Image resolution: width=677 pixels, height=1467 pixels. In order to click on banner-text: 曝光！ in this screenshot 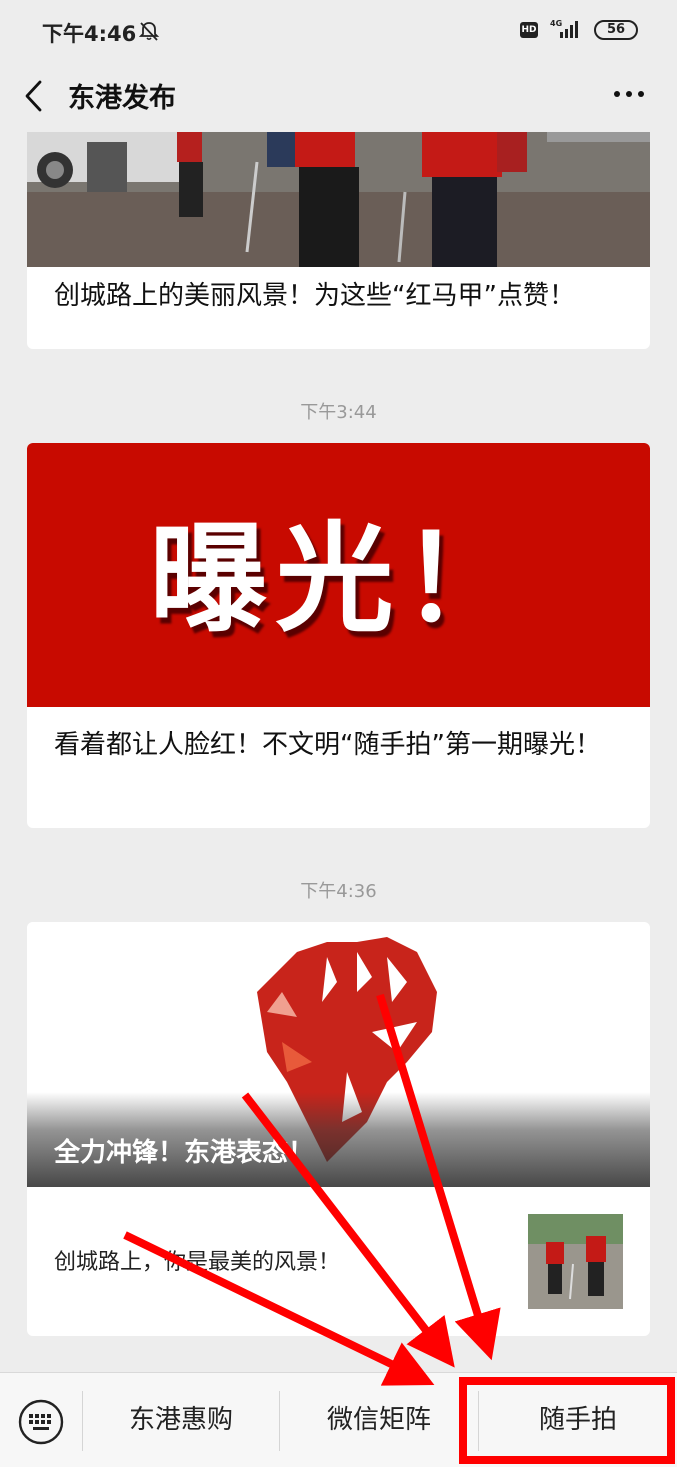, I will do `click(338, 578)`.